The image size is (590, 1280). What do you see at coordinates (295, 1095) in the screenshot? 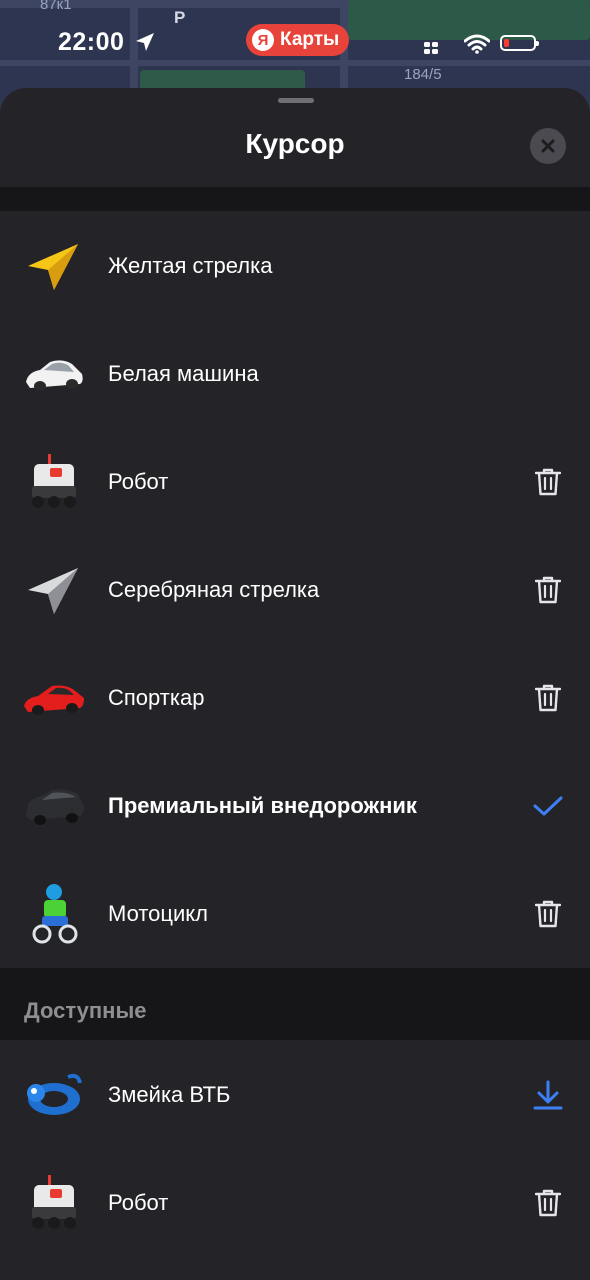
I see `list-item: Змейка ВТБ` at bounding box center [295, 1095].